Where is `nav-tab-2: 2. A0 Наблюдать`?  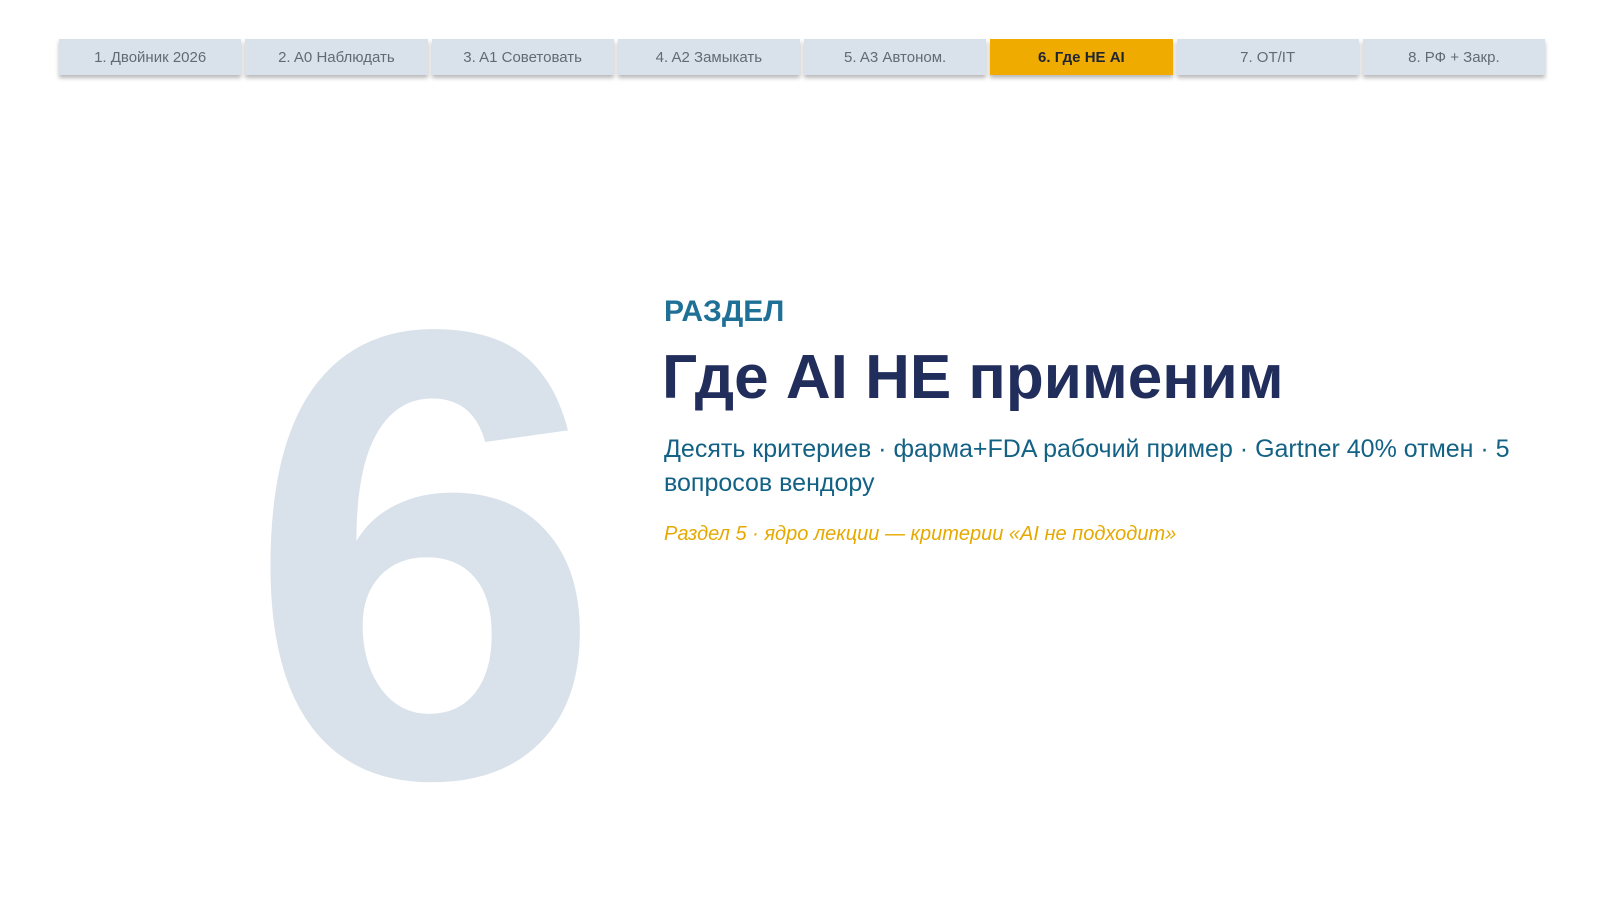 nav-tab-2: 2. A0 Наблюдать is located at coordinates (336, 57).